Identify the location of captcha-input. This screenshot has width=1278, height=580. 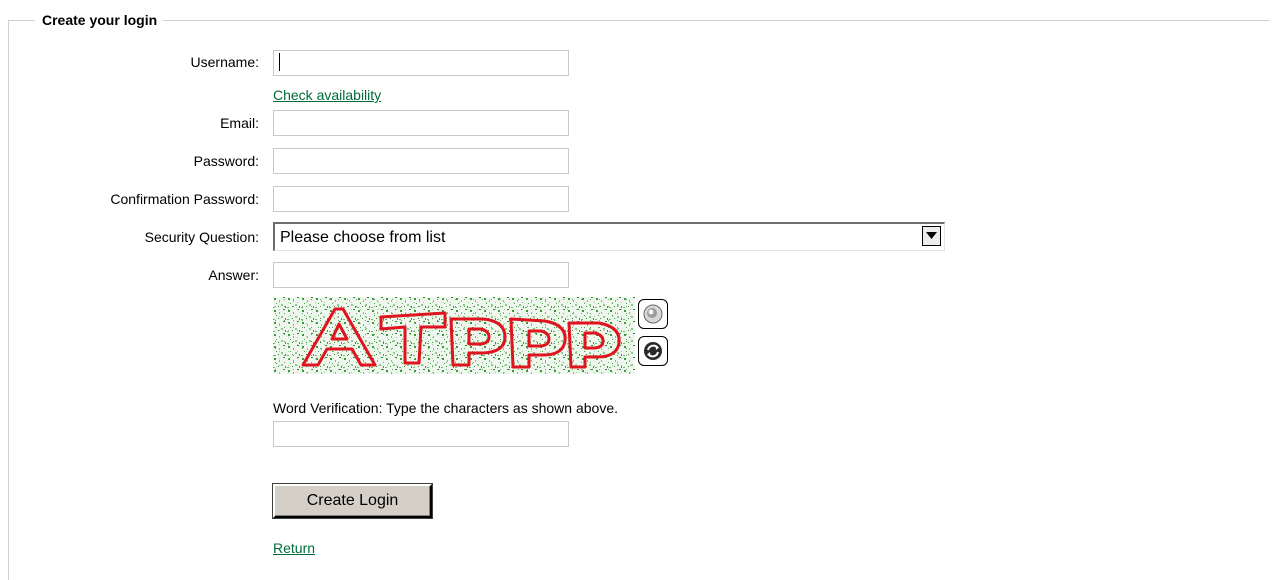
(421, 434).